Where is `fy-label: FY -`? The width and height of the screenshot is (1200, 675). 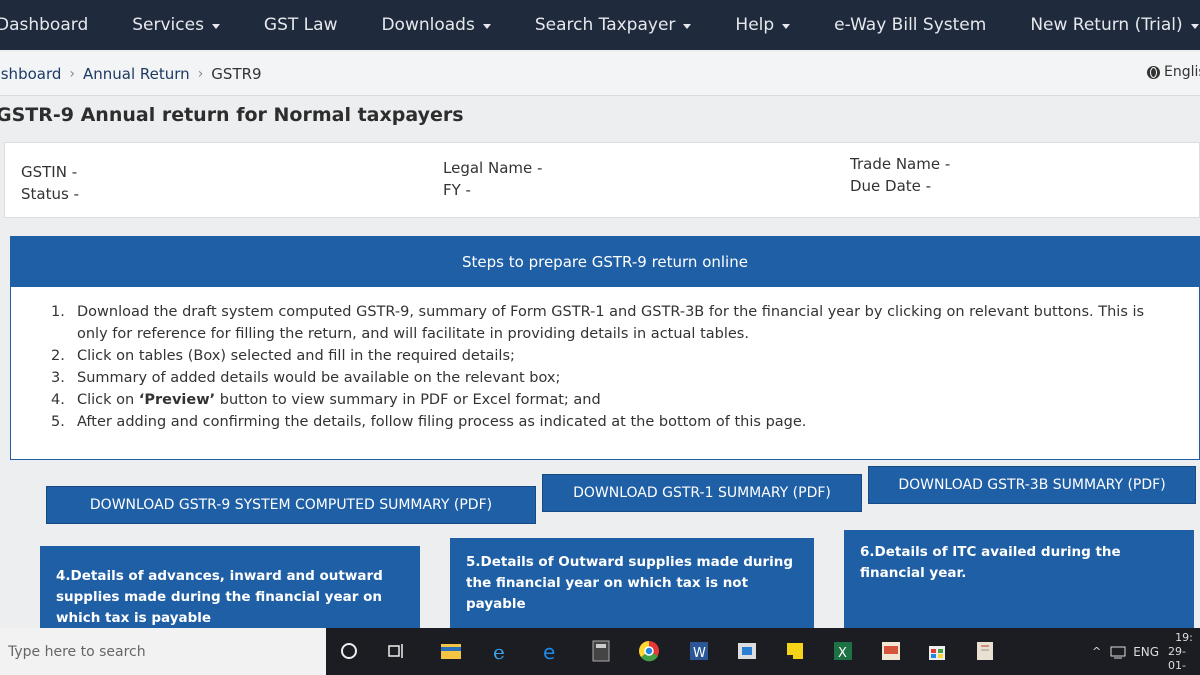
fy-label: FY - is located at coordinates (457, 190).